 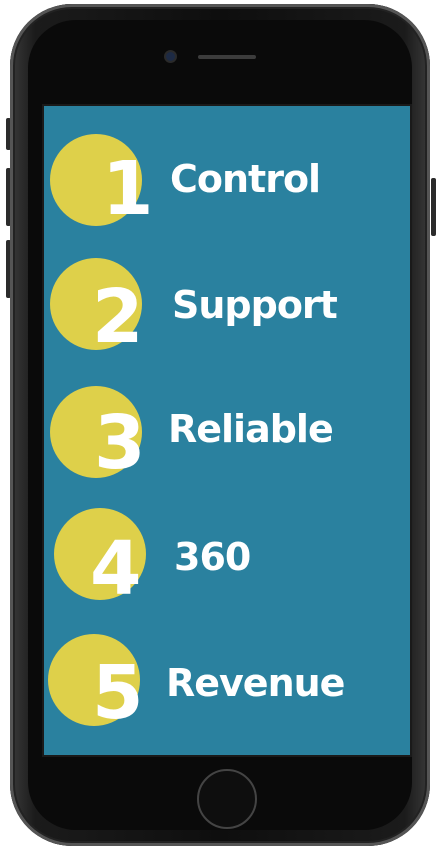 What do you see at coordinates (245, 179) in the screenshot?
I see `item-label: Control` at bounding box center [245, 179].